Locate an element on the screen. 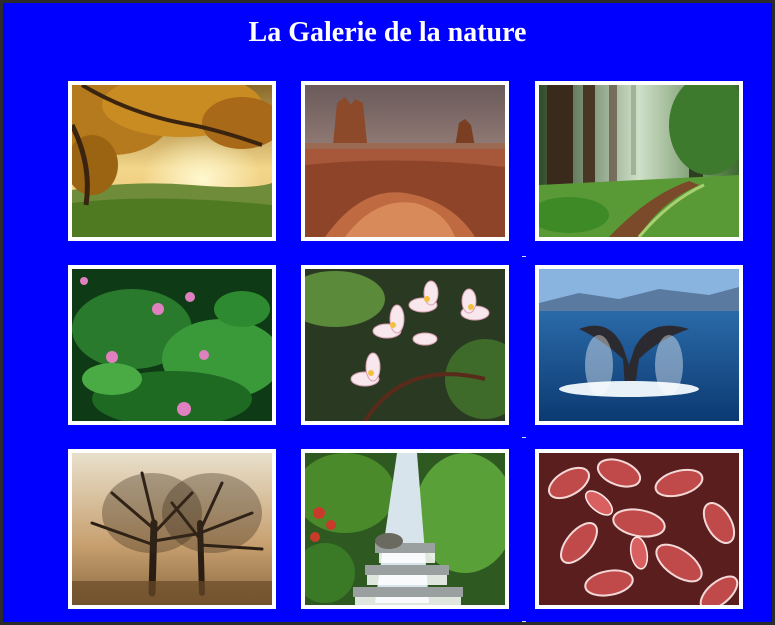 The width and height of the screenshot is (775, 625). photo-frosted-leaves-image is located at coordinates (639, 529).